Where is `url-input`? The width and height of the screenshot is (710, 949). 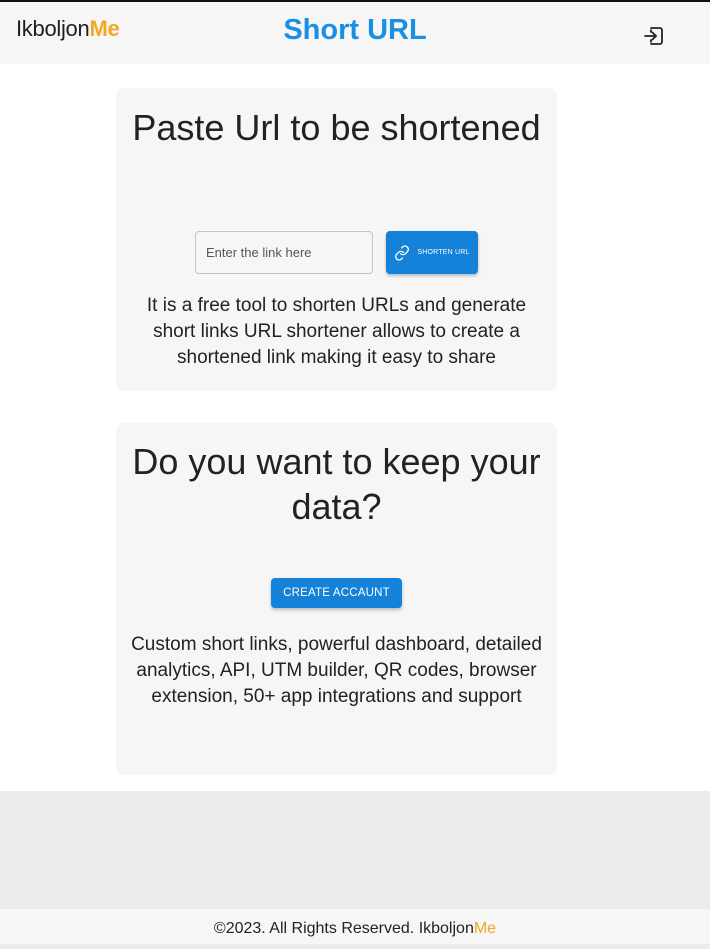
url-input is located at coordinates (284, 252).